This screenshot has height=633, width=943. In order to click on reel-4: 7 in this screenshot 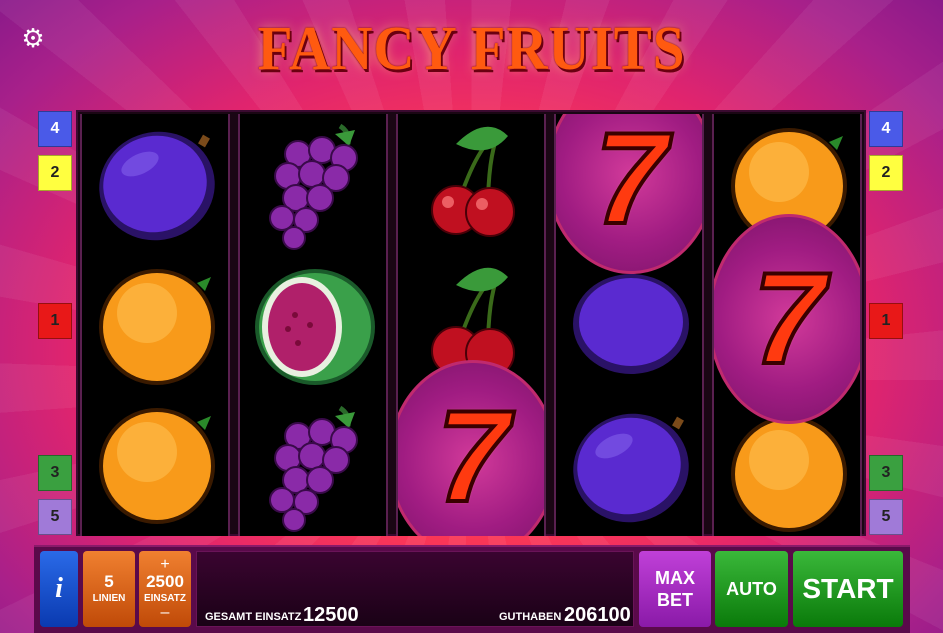, I will do `click(629, 325)`.